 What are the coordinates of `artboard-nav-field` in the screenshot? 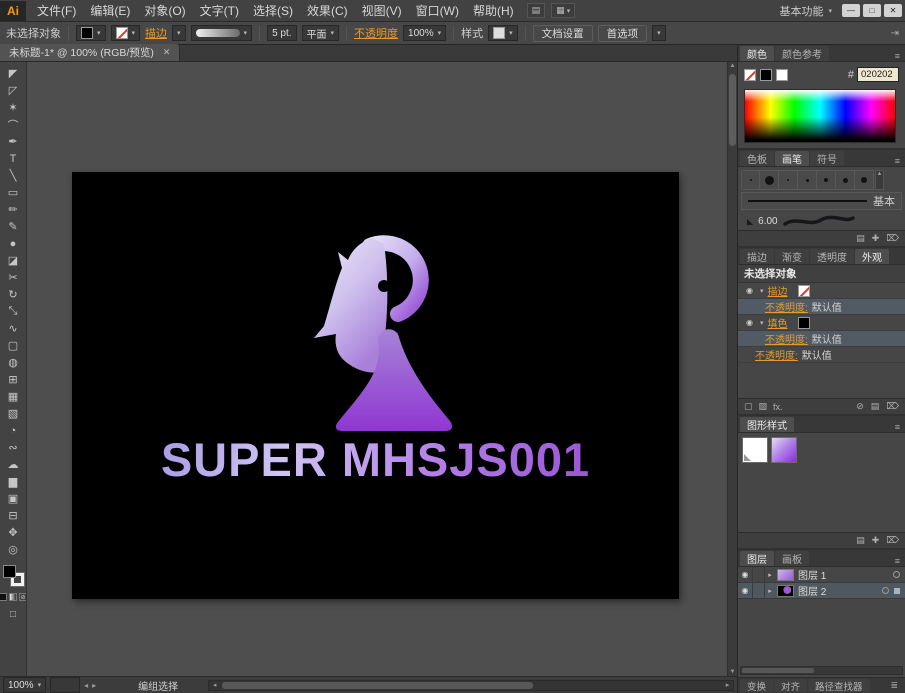 It's located at (65, 685).